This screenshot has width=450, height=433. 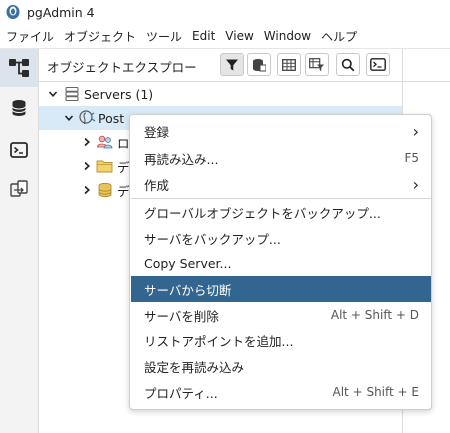 I want to click on tree-item-server-label: Post, so click(x=111, y=118).